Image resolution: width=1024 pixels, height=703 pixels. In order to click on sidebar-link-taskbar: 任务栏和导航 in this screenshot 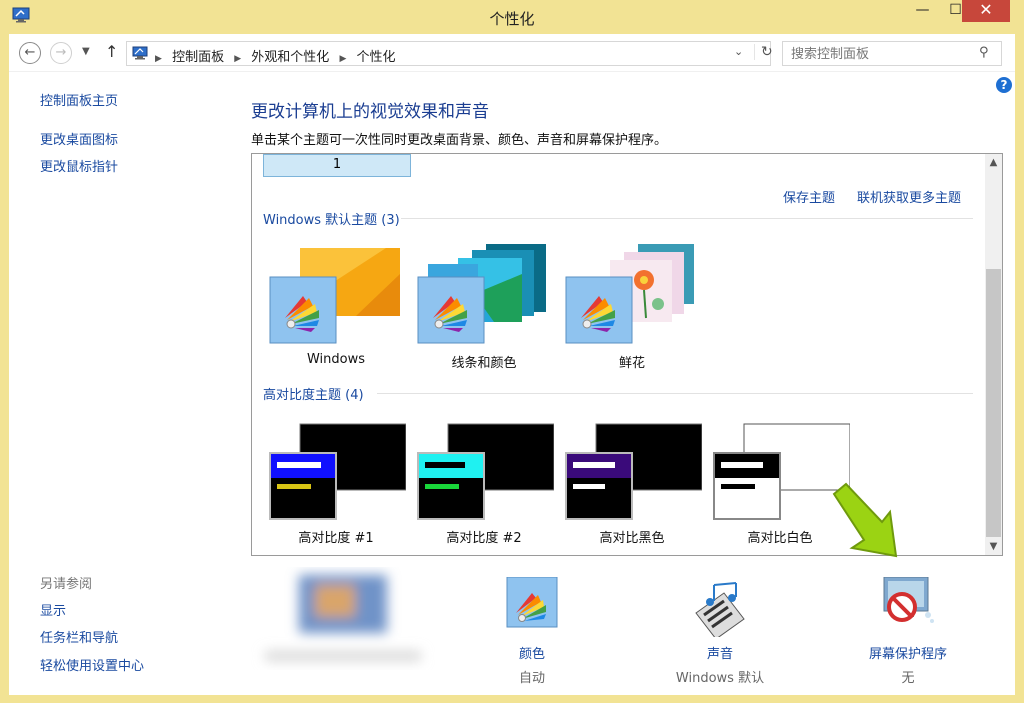, I will do `click(79, 636)`.